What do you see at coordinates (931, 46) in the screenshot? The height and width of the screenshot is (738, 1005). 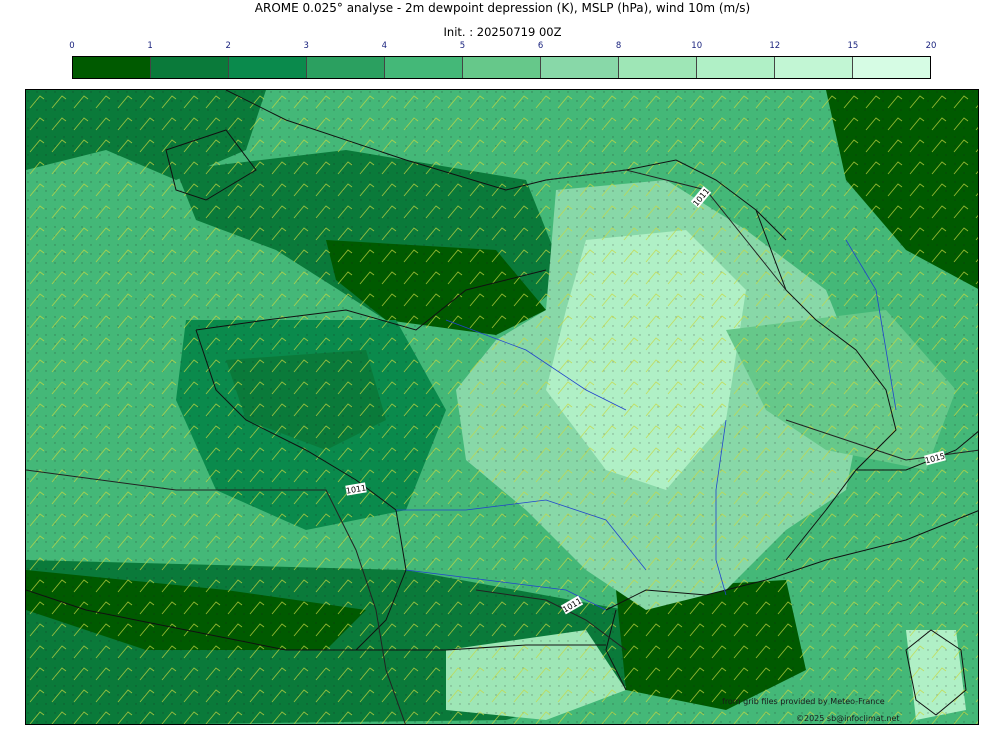 I see `colorbar-tick-label: 20` at bounding box center [931, 46].